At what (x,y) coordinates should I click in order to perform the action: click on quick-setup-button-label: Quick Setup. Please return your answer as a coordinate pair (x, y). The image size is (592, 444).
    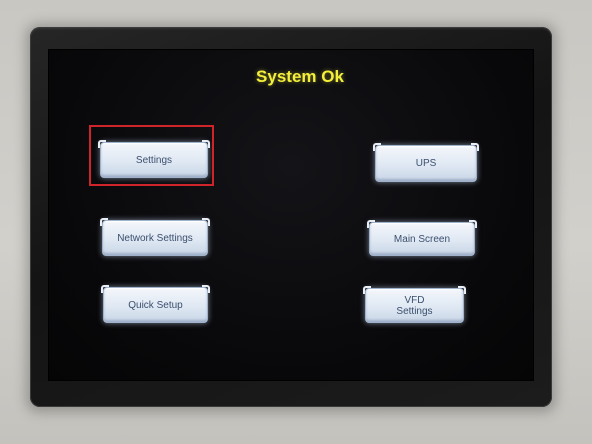
    Looking at the image, I should click on (155, 305).